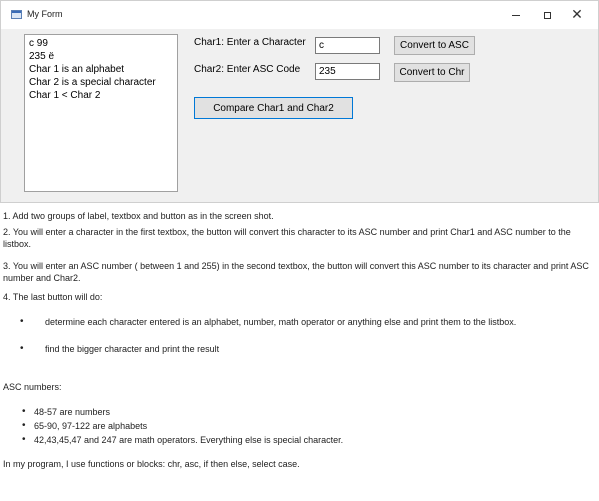 This screenshot has width=599, height=501. What do you see at coordinates (347, 71) in the screenshot?
I see `char2-textbox` at bounding box center [347, 71].